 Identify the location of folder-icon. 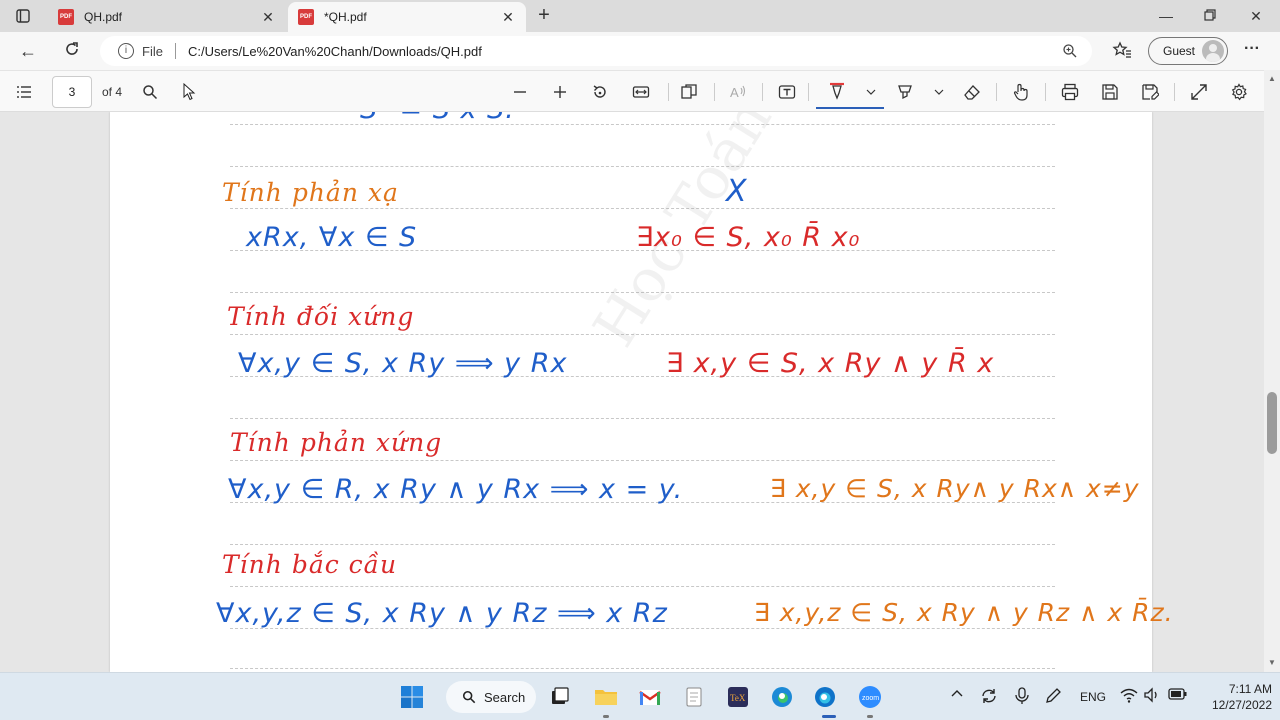
(606, 697).